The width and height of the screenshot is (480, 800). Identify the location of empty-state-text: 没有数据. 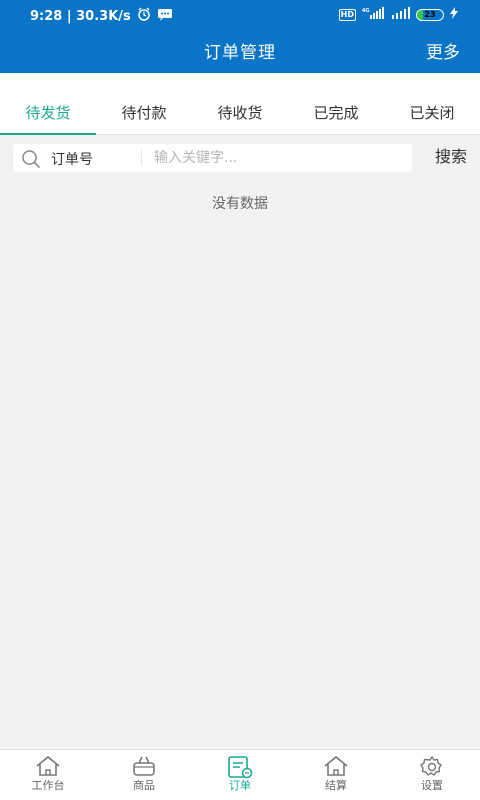
(240, 204).